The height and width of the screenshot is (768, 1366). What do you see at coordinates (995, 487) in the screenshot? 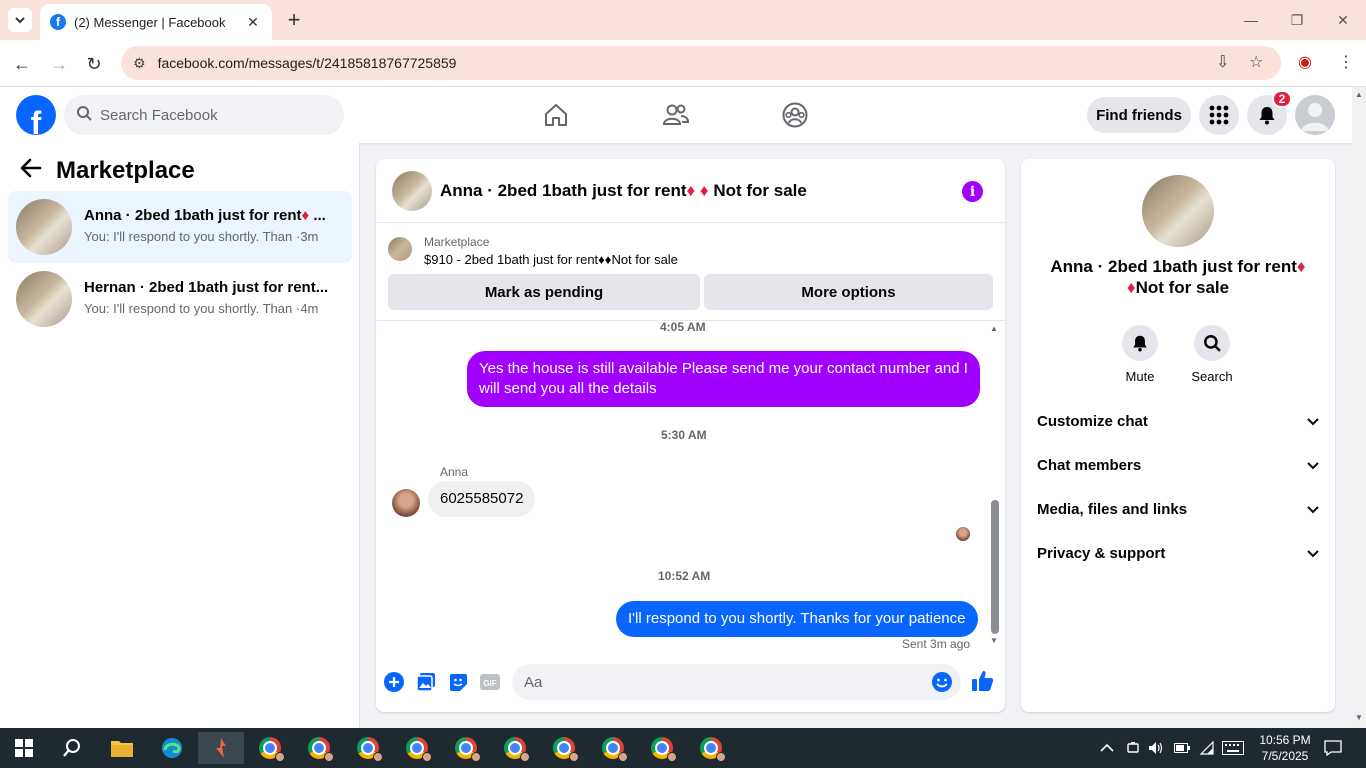
I see `chat-scrollbar: ▲ ▼` at bounding box center [995, 487].